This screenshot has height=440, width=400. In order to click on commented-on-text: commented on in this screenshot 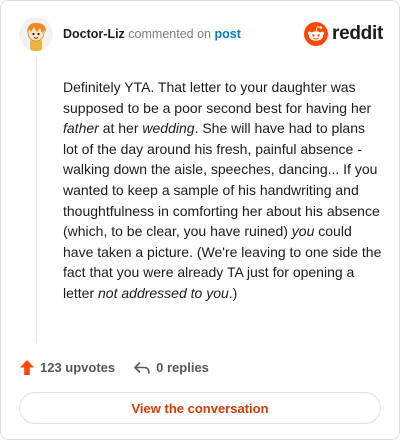, I will do `click(169, 34)`.